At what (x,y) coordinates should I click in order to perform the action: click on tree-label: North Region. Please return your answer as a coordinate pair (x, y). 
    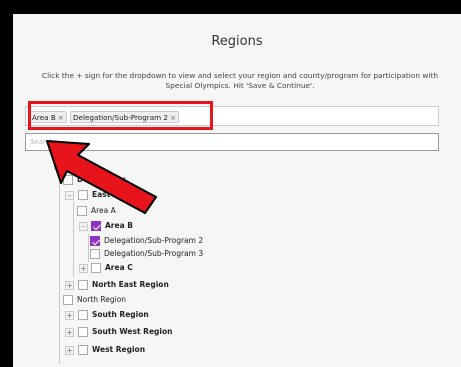
    Looking at the image, I should click on (102, 299).